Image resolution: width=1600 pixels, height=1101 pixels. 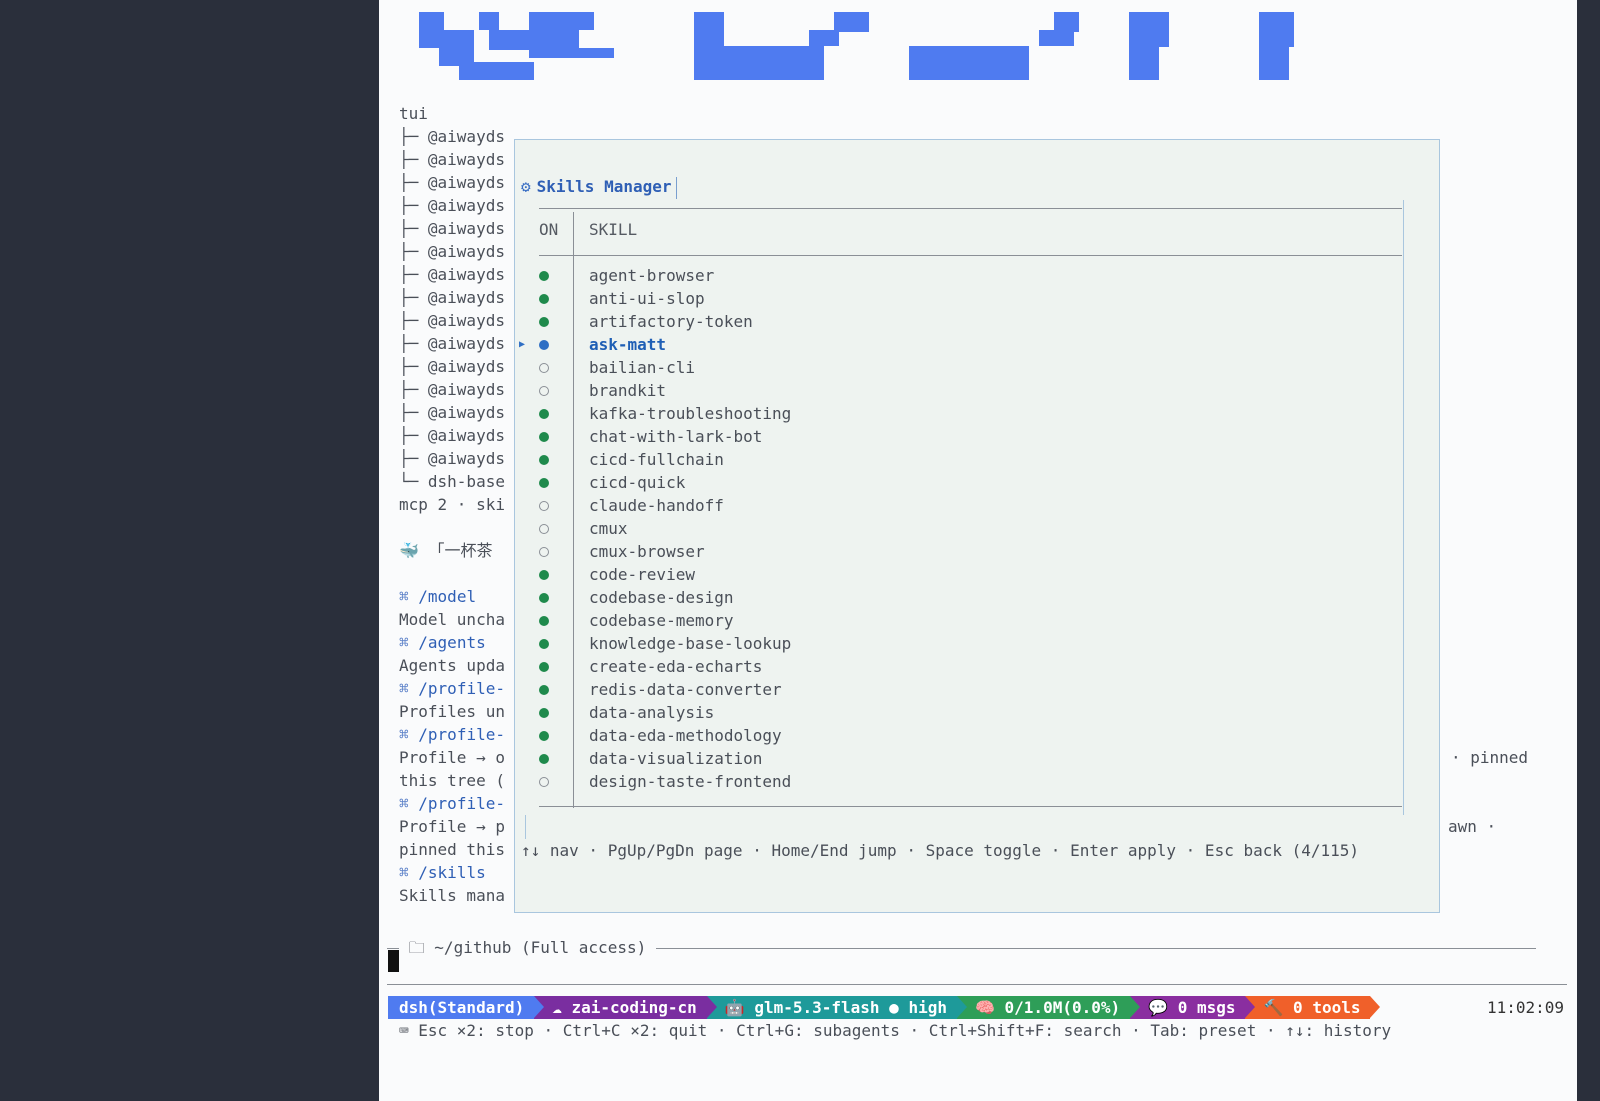 What do you see at coordinates (970, 689) in the screenshot?
I see `skill-row: redis-data-converter` at bounding box center [970, 689].